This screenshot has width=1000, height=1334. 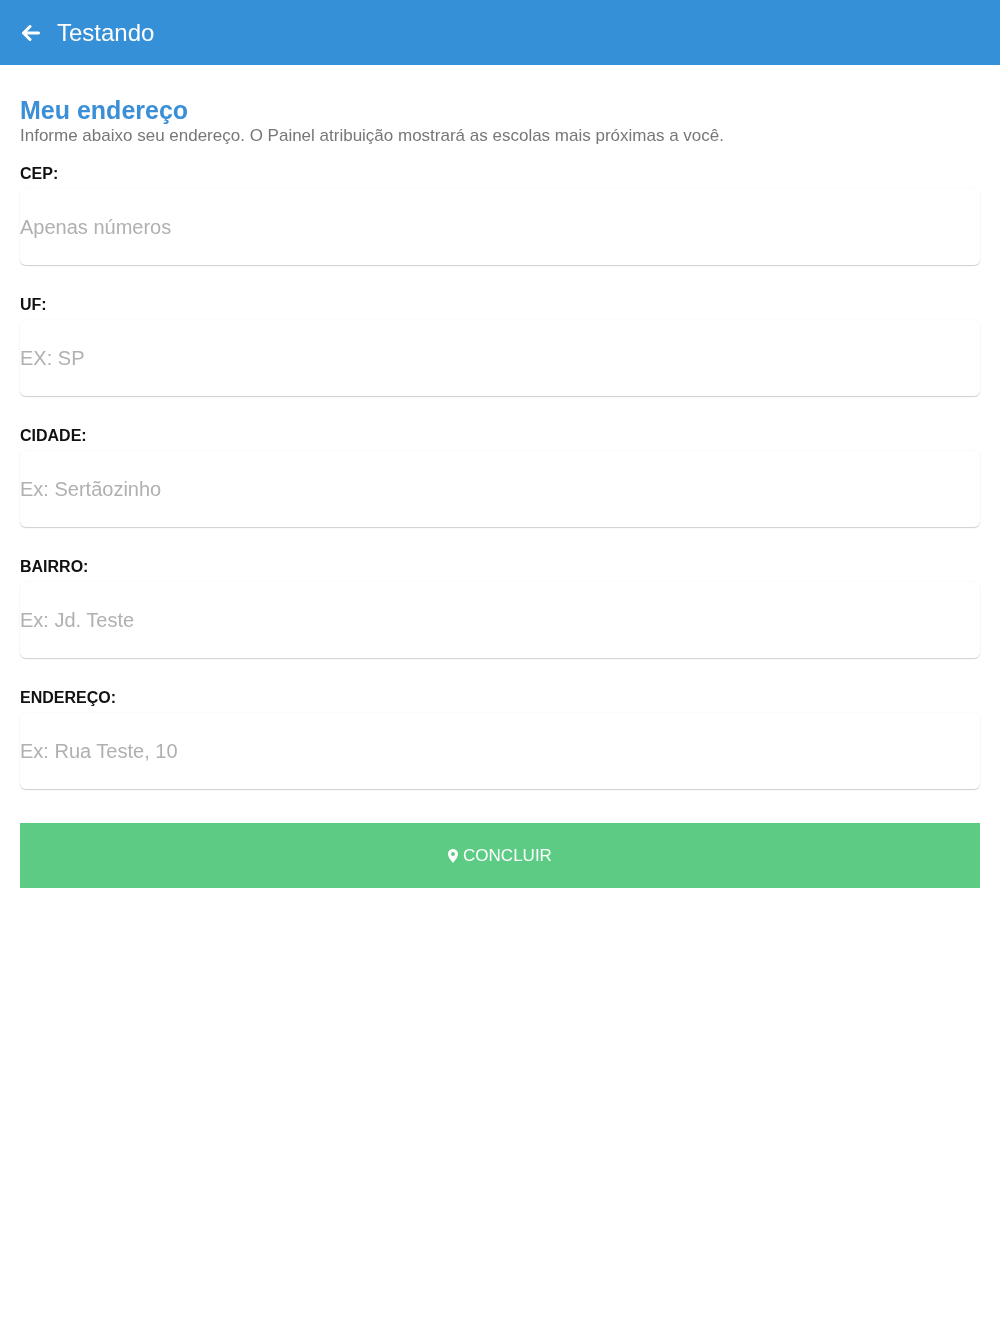 What do you see at coordinates (105, 110) in the screenshot?
I see `section-title: Meu endereço` at bounding box center [105, 110].